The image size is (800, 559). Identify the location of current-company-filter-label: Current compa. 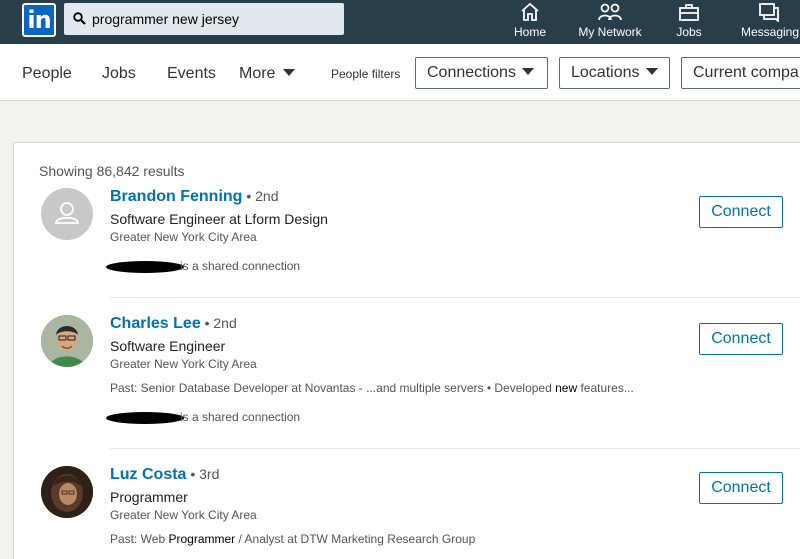
(746, 72).